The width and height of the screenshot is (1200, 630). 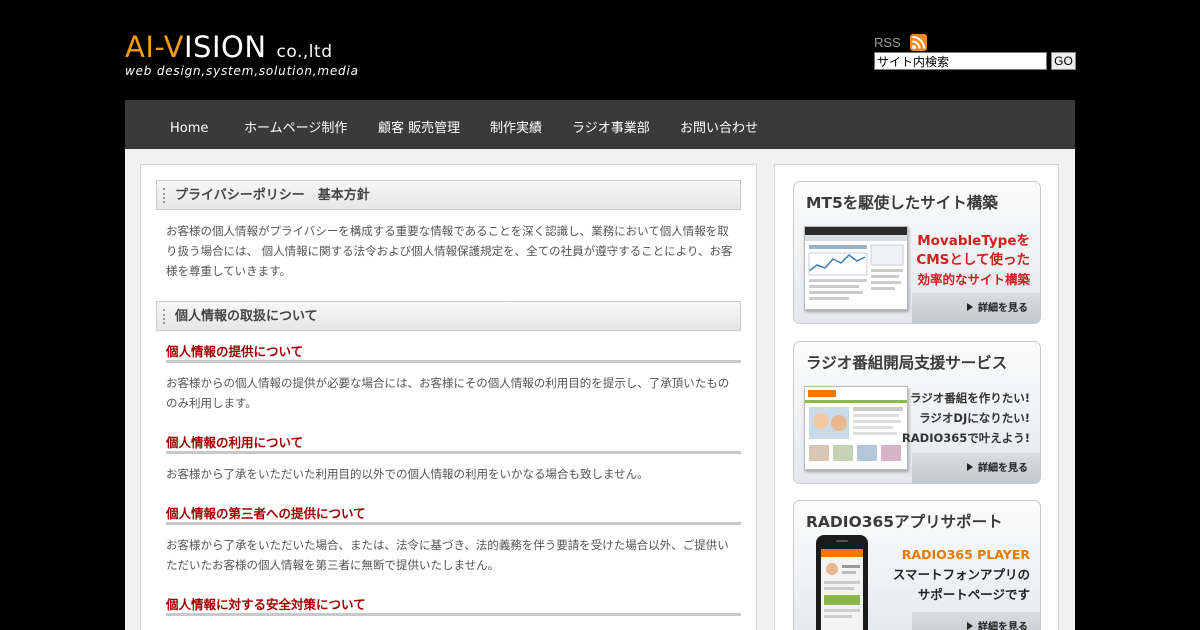 What do you see at coordinates (189, 124) in the screenshot?
I see `nav-item-home: Home` at bounding box center [189, 124].